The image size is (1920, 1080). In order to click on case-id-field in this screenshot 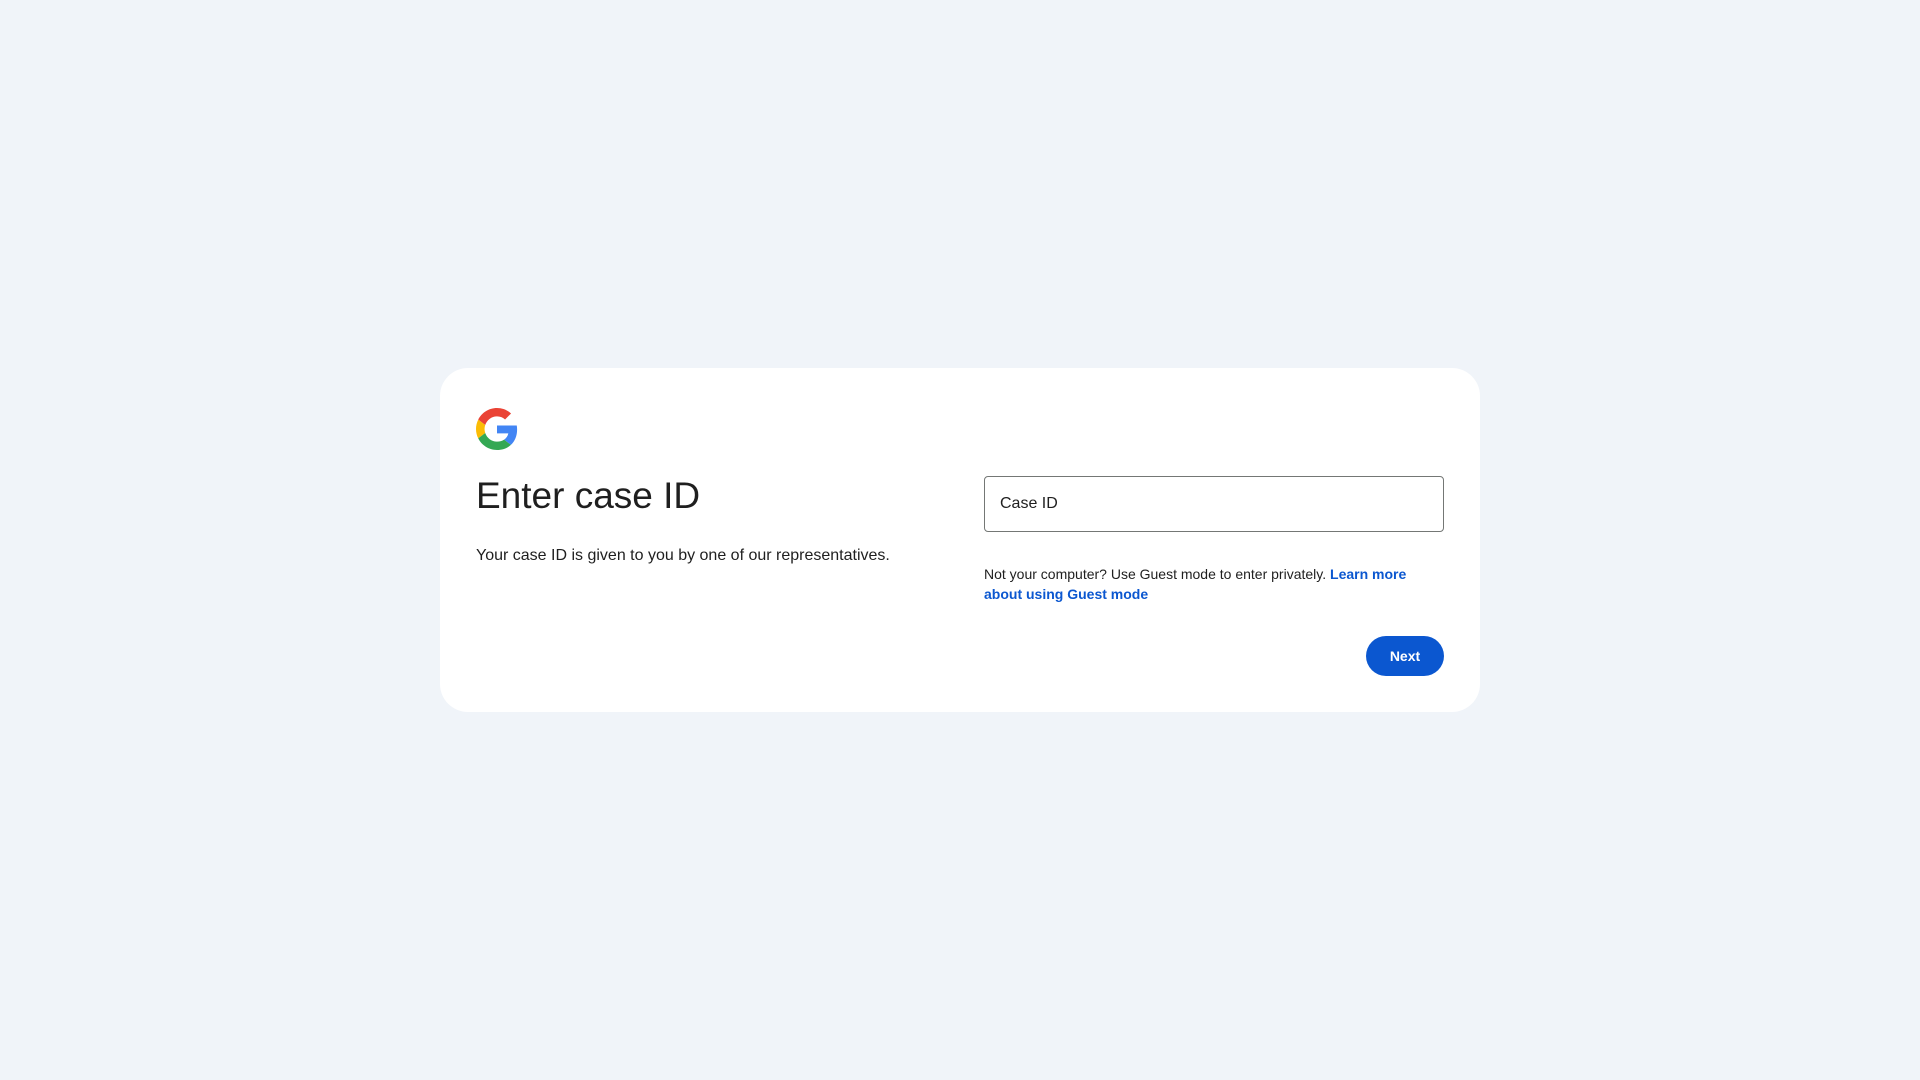, I will do `click(1214, 504)`.